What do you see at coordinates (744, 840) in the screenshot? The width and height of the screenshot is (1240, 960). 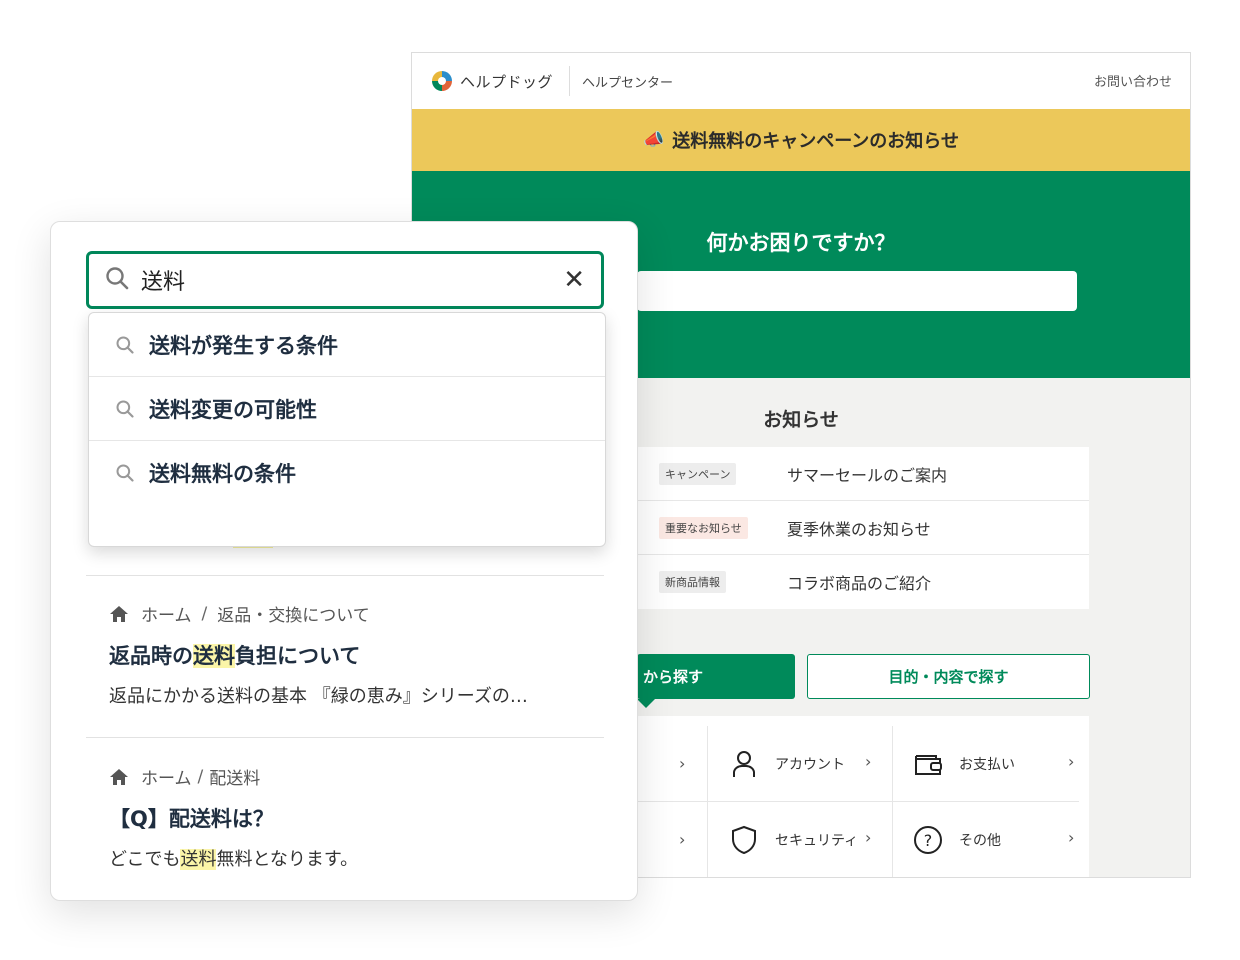 I see `shield-icon` at bounding box center [744, 840].